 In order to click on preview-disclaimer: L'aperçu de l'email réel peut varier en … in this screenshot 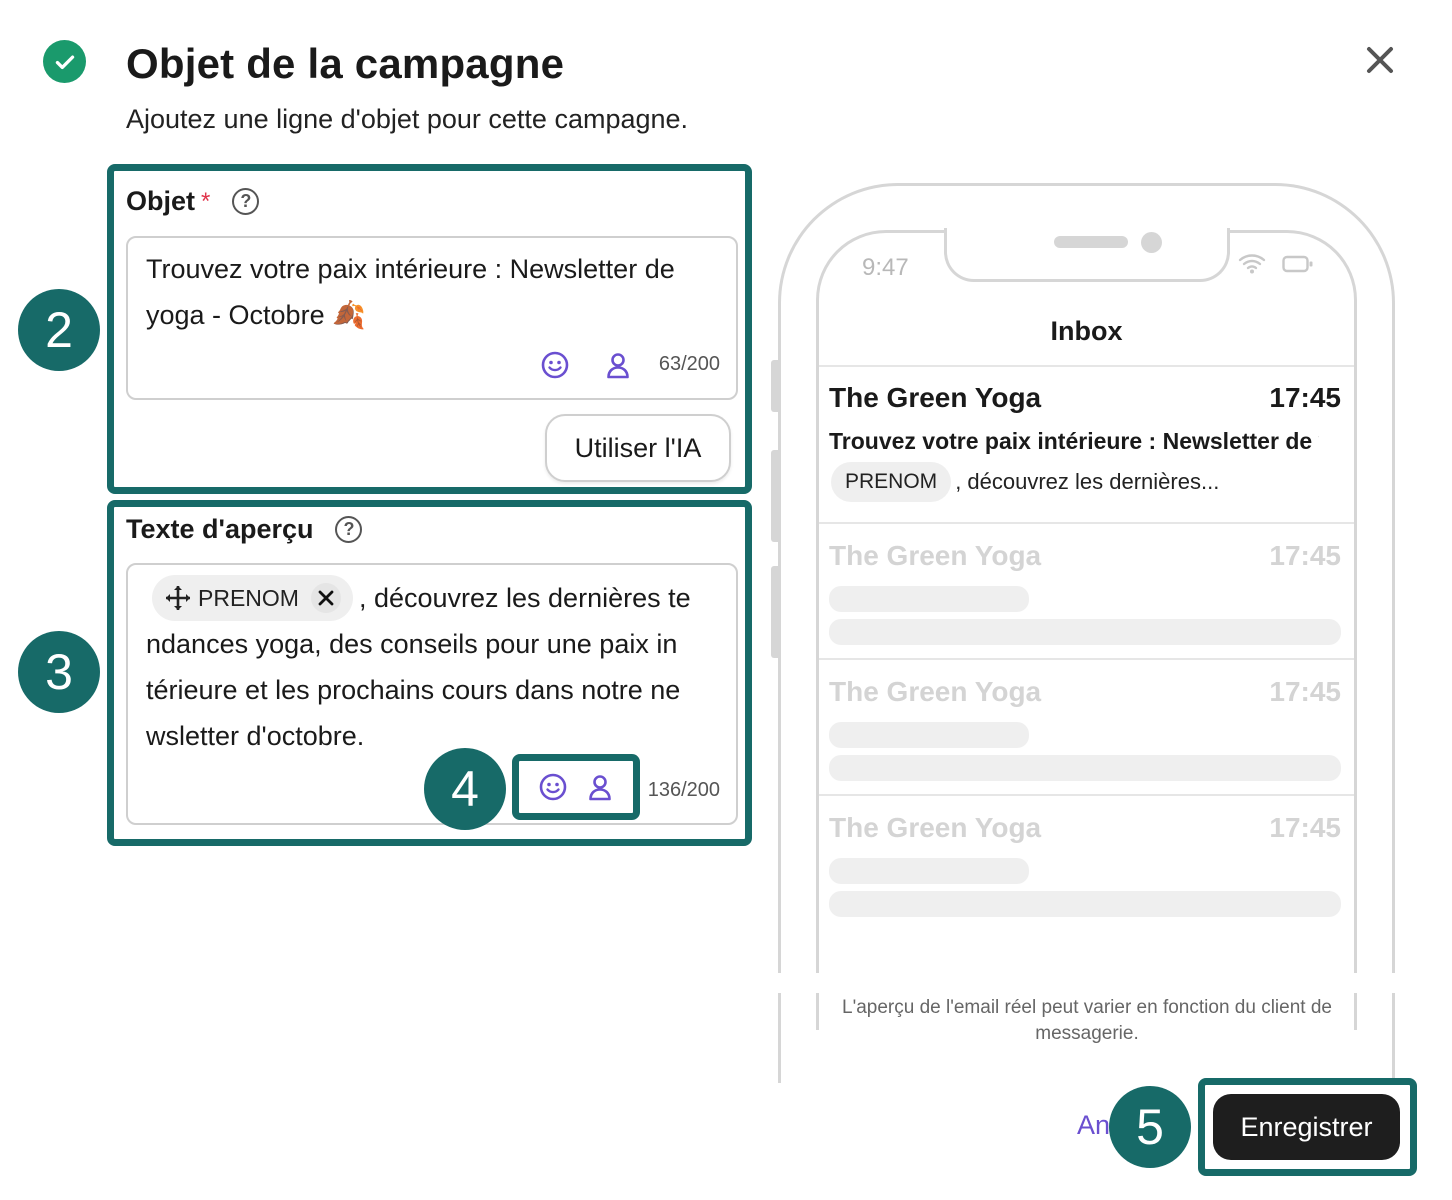, I will do `click(1087, 1020)`.